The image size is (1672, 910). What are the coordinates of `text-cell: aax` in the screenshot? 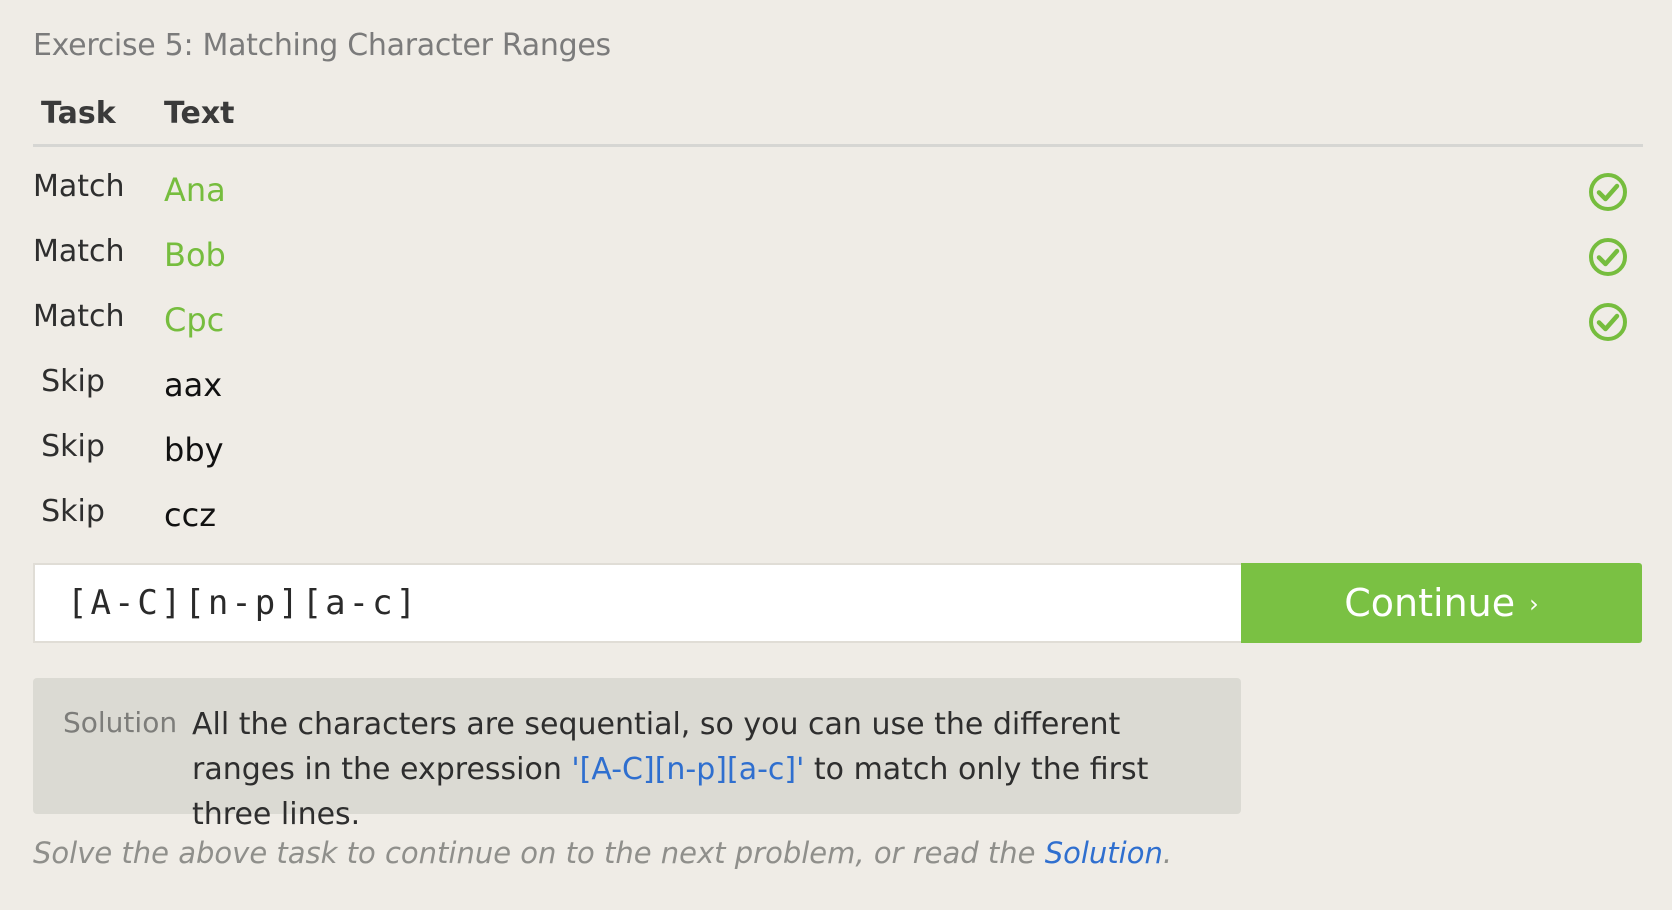 It's located at (193, 385).